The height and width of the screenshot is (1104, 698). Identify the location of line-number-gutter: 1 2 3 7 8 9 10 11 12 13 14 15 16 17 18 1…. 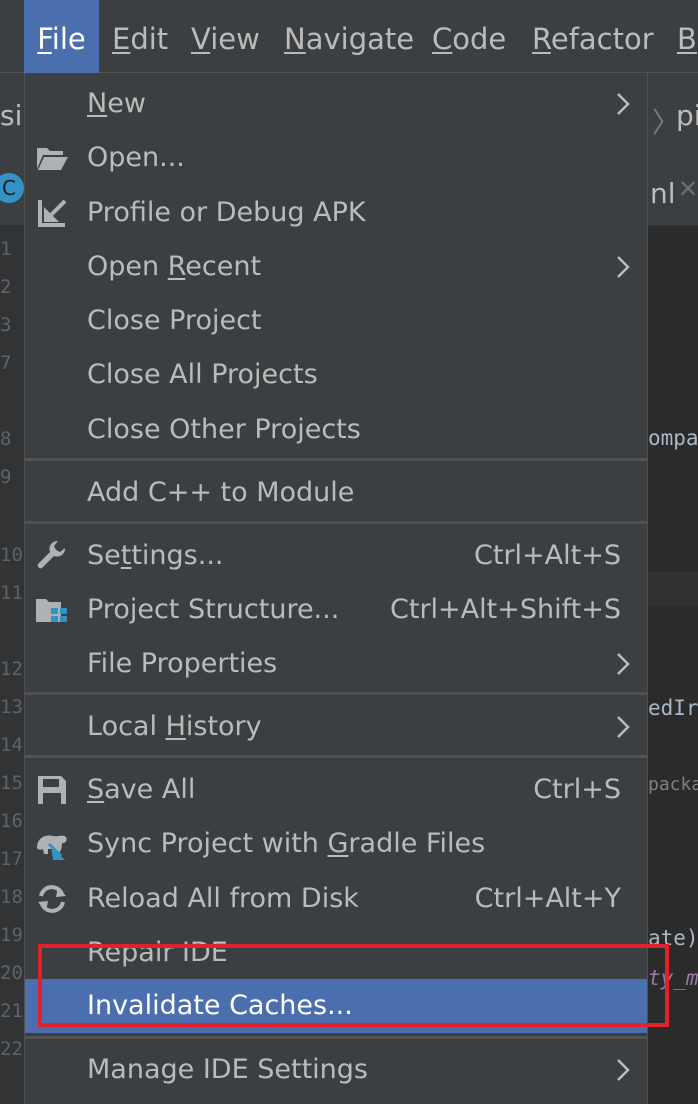
(12, 665).